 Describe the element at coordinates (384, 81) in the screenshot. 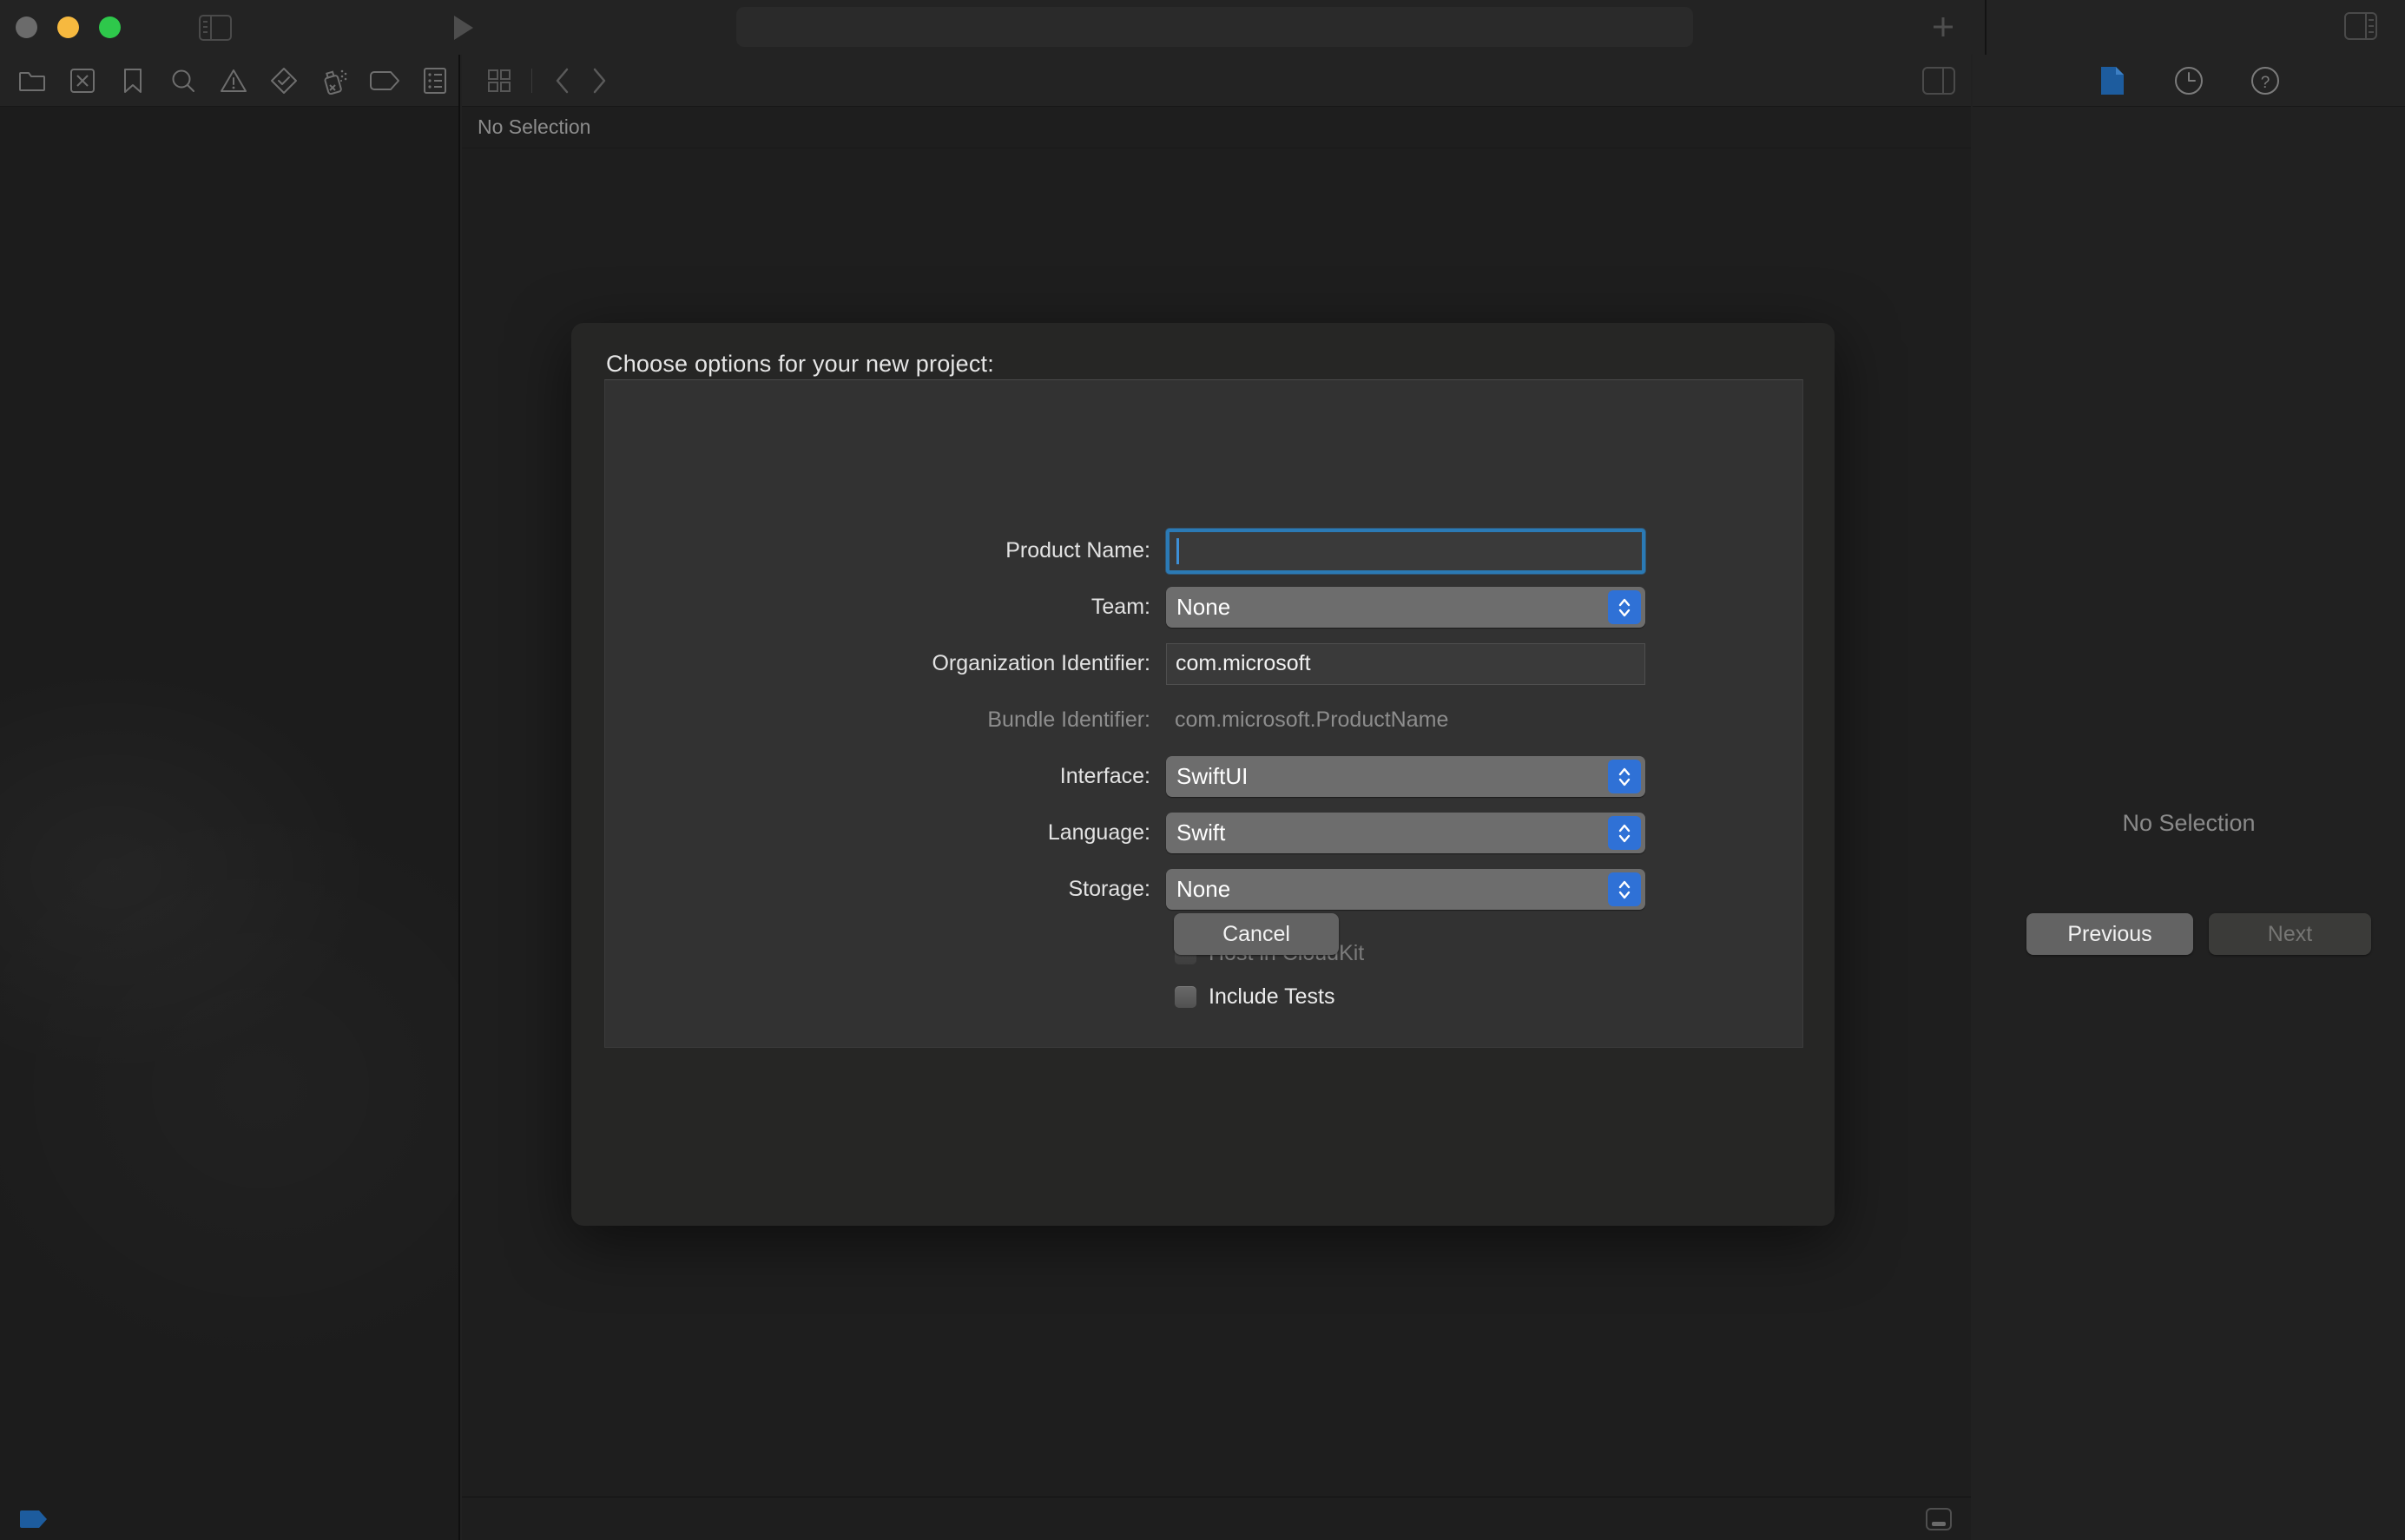

I see `tag-icon` at that location.